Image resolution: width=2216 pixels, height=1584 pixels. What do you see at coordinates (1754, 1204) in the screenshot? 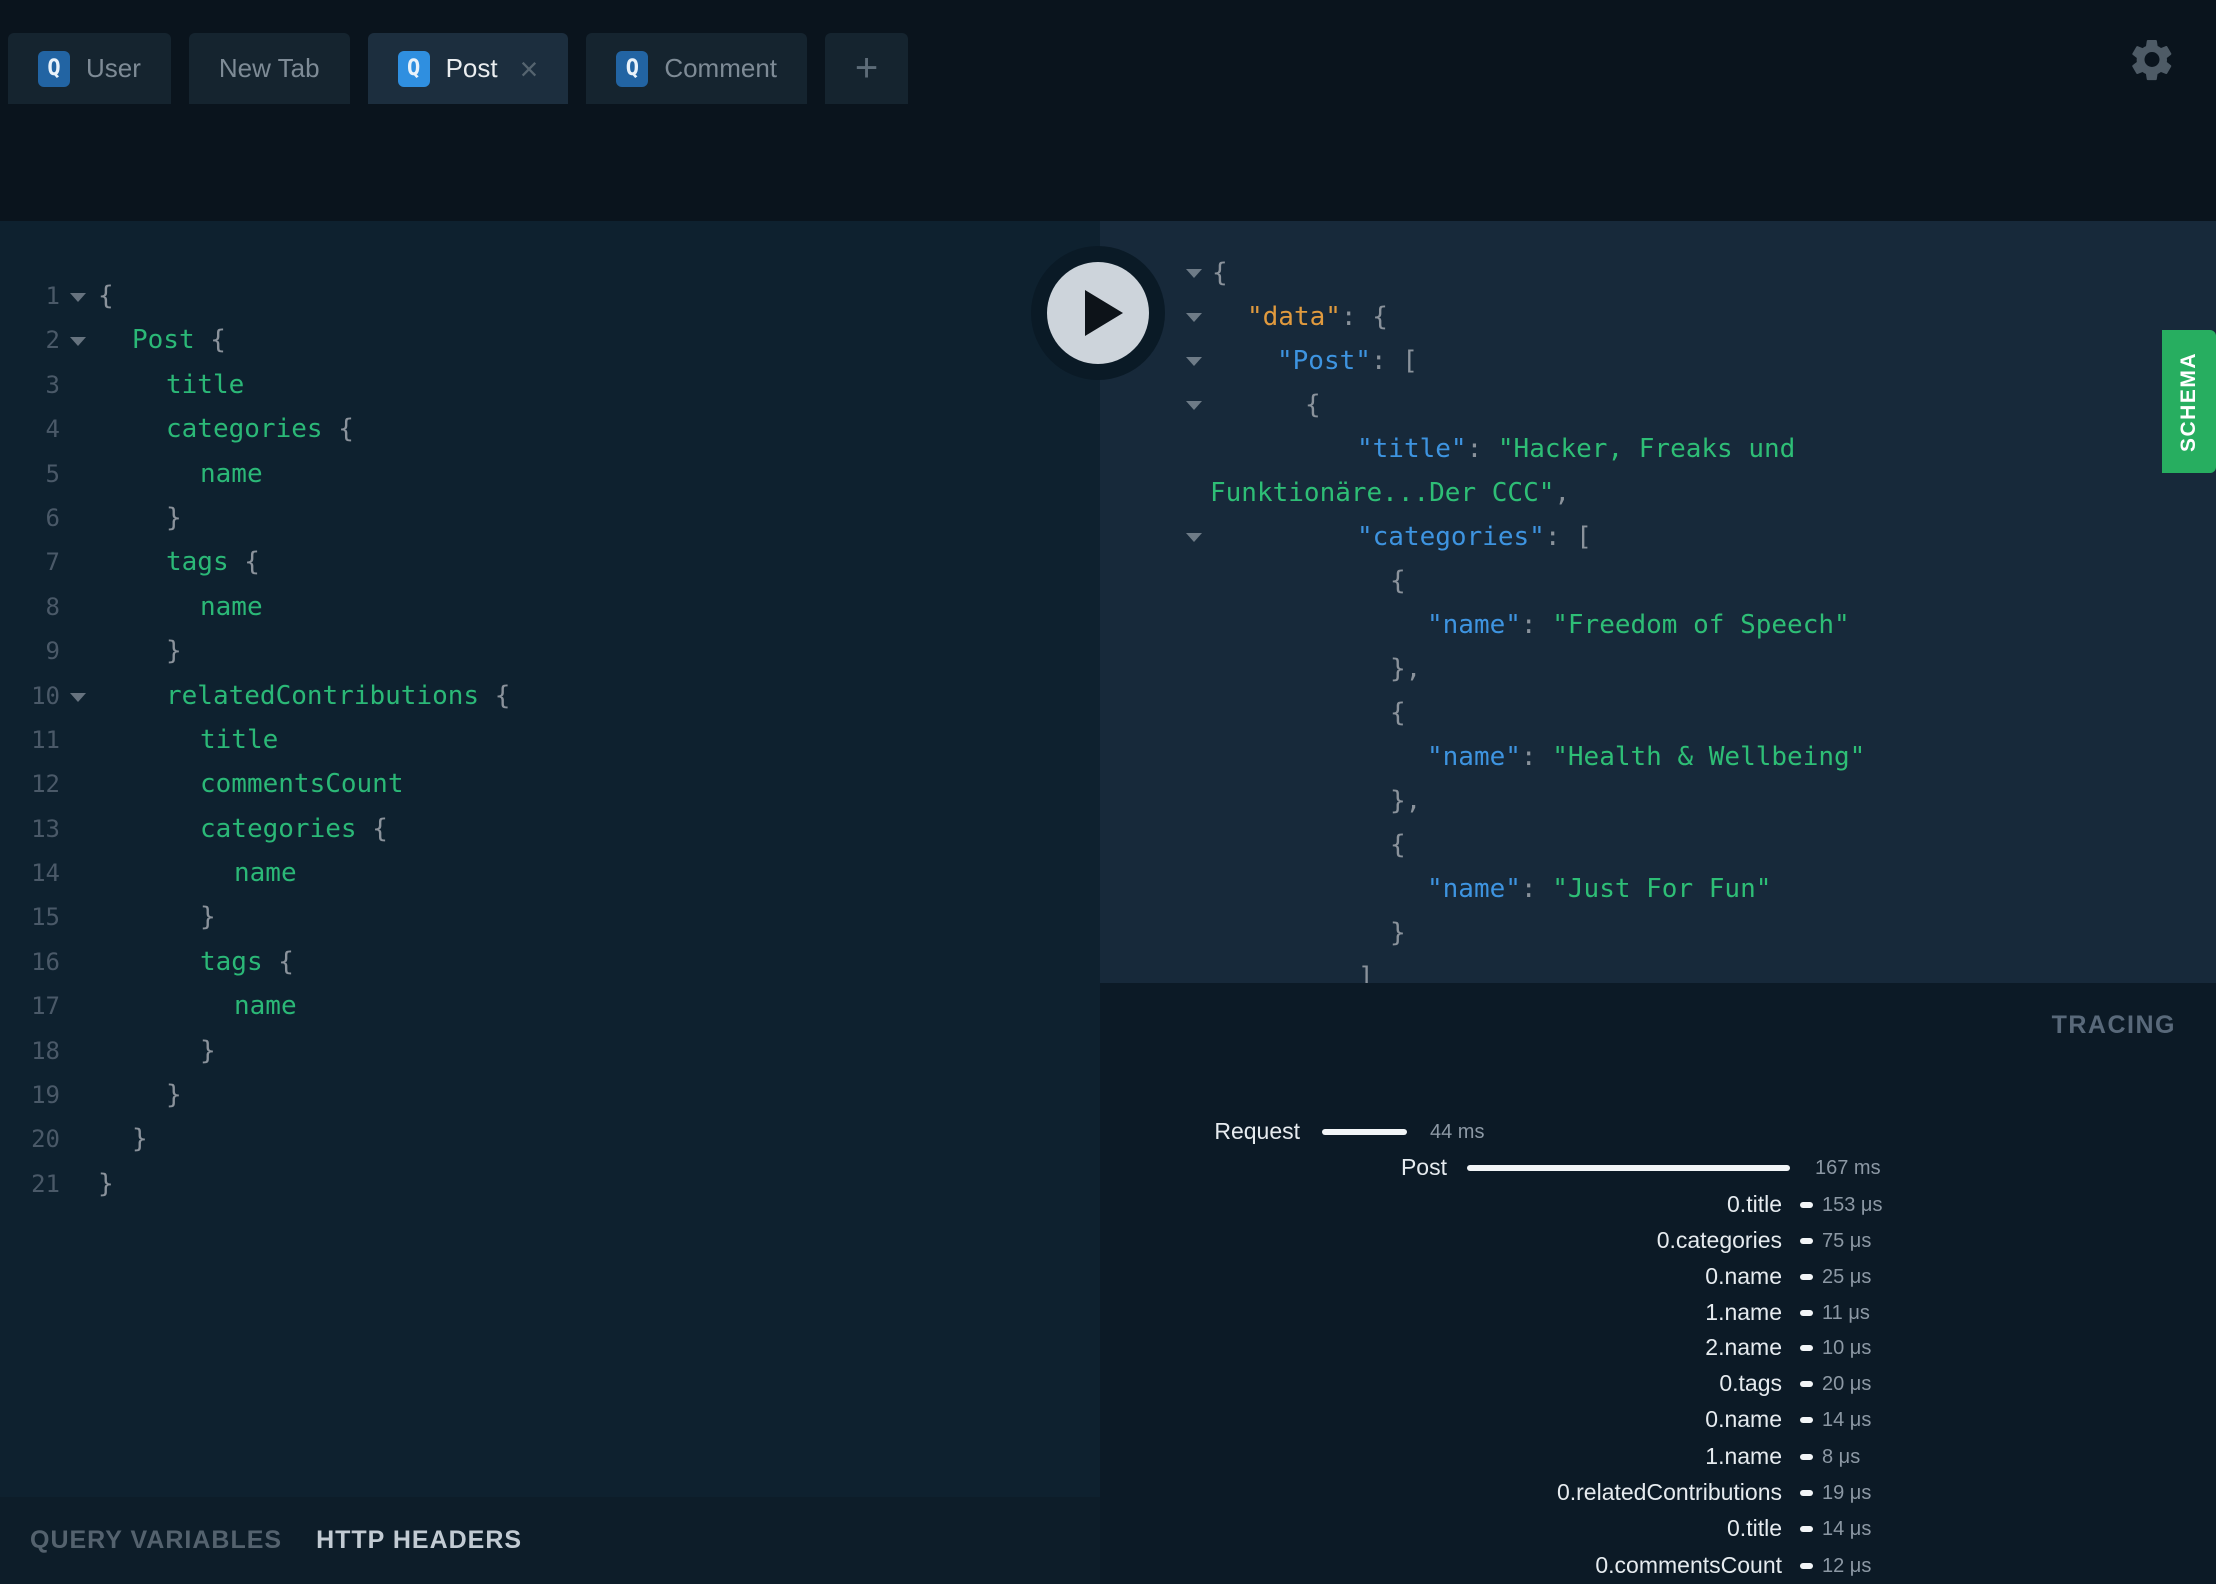
I see `tracing-label: 0.title` at bounding box center [1754, 1204].